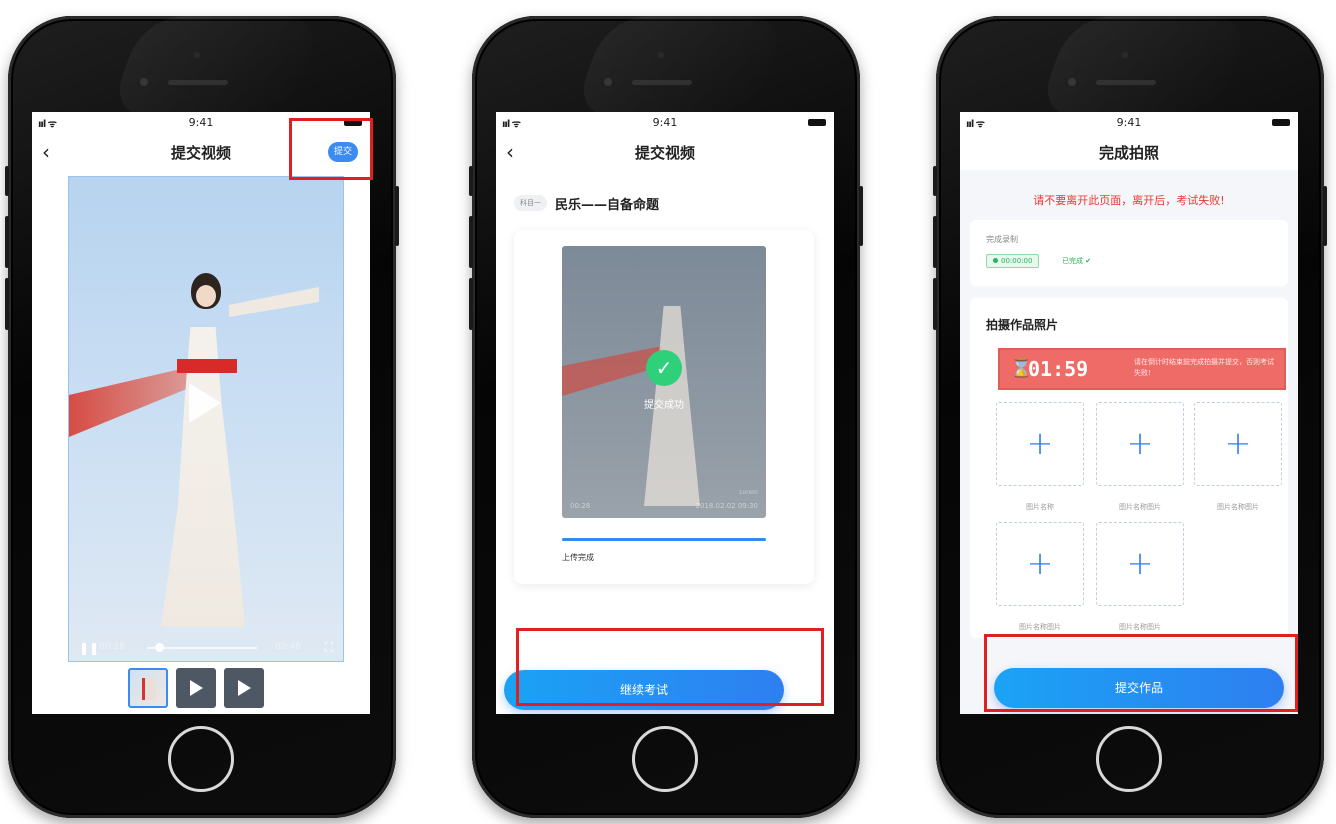 This screenshot has width=1336, height=824. I want to click on video-player: ❚❚ 00:28 02:48 ⛶, so click(206, 419).